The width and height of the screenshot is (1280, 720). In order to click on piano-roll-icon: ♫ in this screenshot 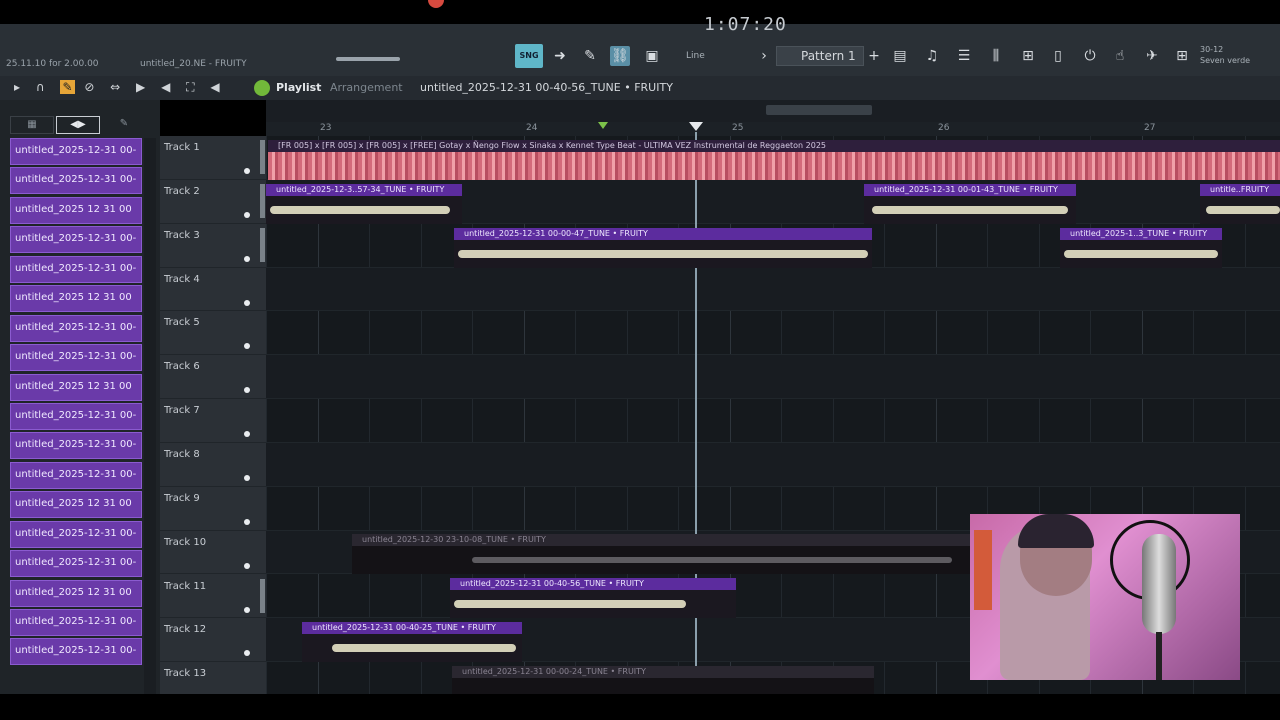, I will do `click(932, 56)`.